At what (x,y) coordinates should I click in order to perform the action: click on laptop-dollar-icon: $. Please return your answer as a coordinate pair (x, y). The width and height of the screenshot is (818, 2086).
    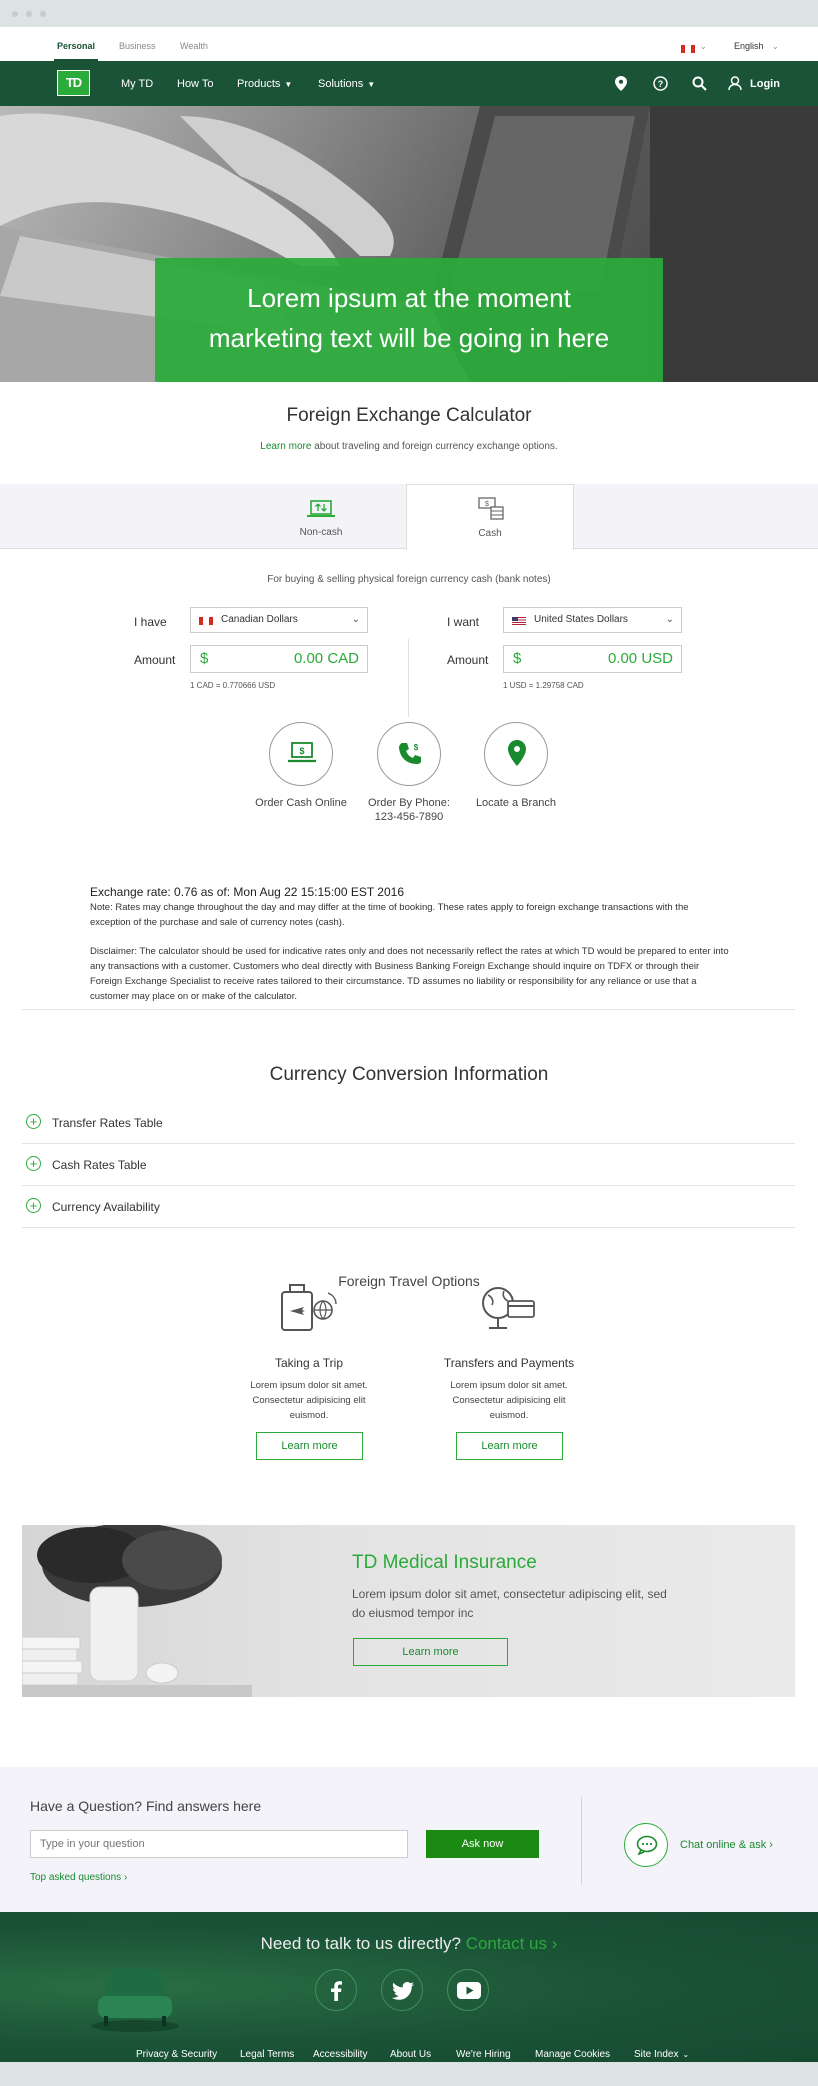
    Looking at the image, I should click on (302, 752).